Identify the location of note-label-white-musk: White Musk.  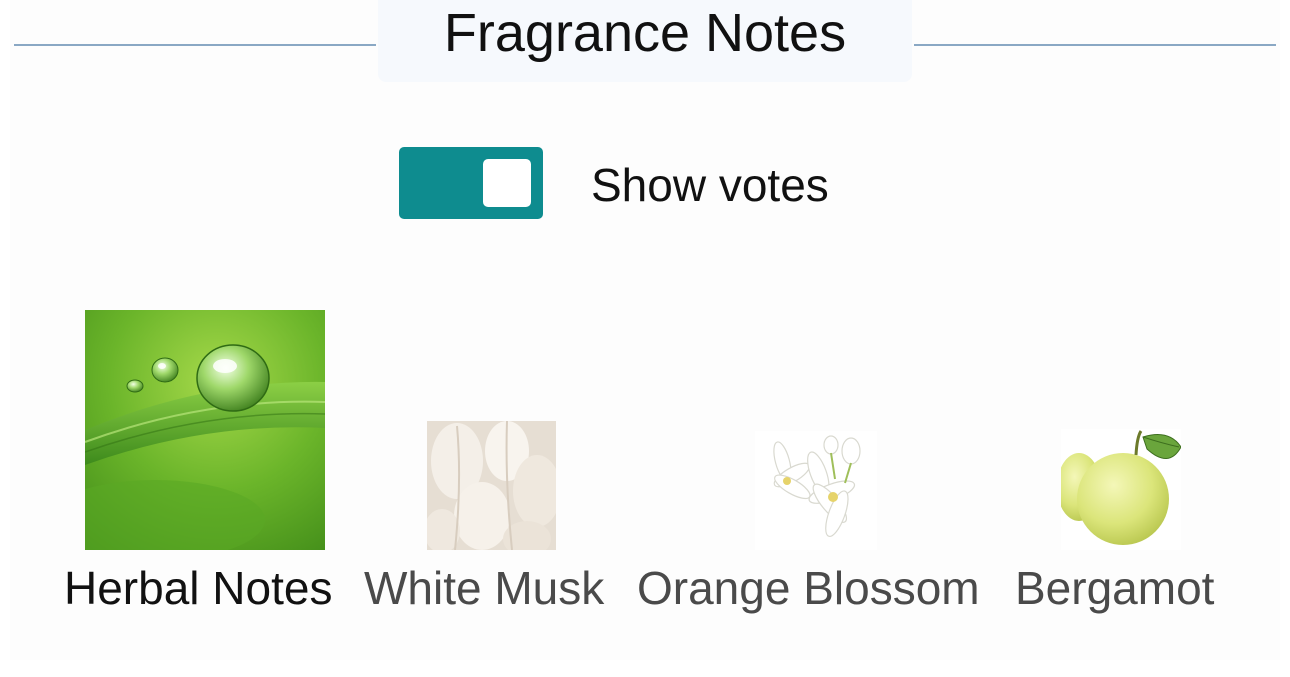
(484, 588).